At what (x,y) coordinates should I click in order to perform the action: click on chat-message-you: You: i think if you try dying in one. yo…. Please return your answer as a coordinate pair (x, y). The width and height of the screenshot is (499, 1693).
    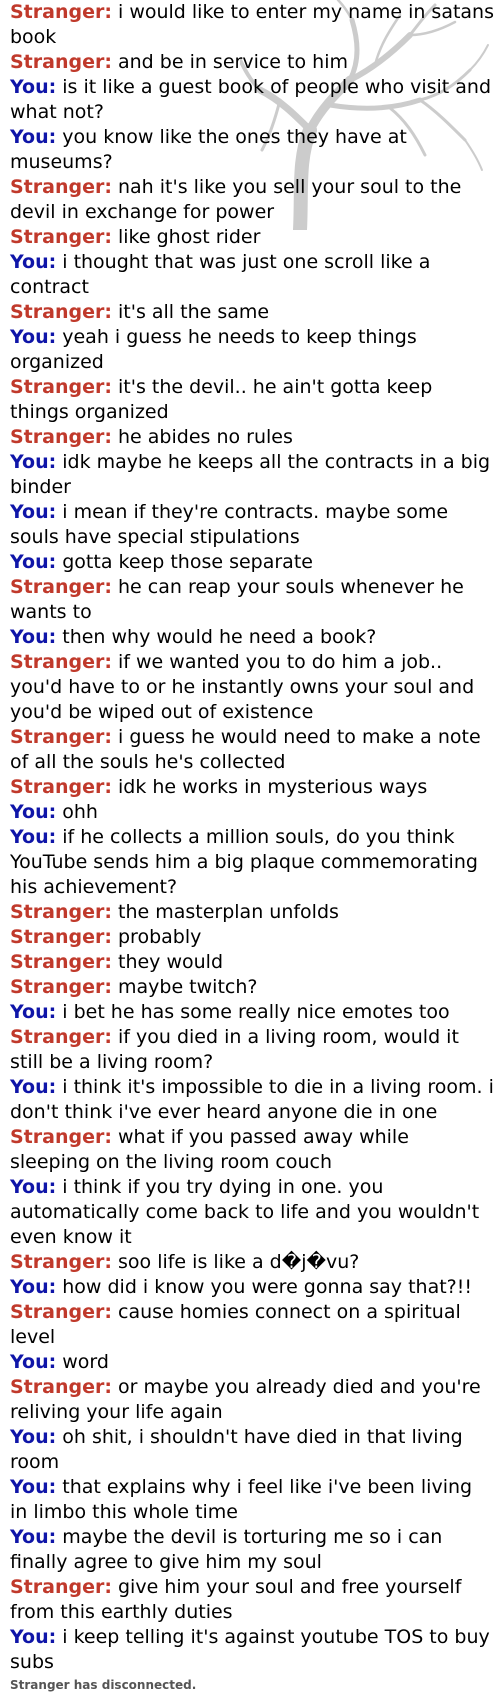
    Looking at the image, I should click on (252, 1212).